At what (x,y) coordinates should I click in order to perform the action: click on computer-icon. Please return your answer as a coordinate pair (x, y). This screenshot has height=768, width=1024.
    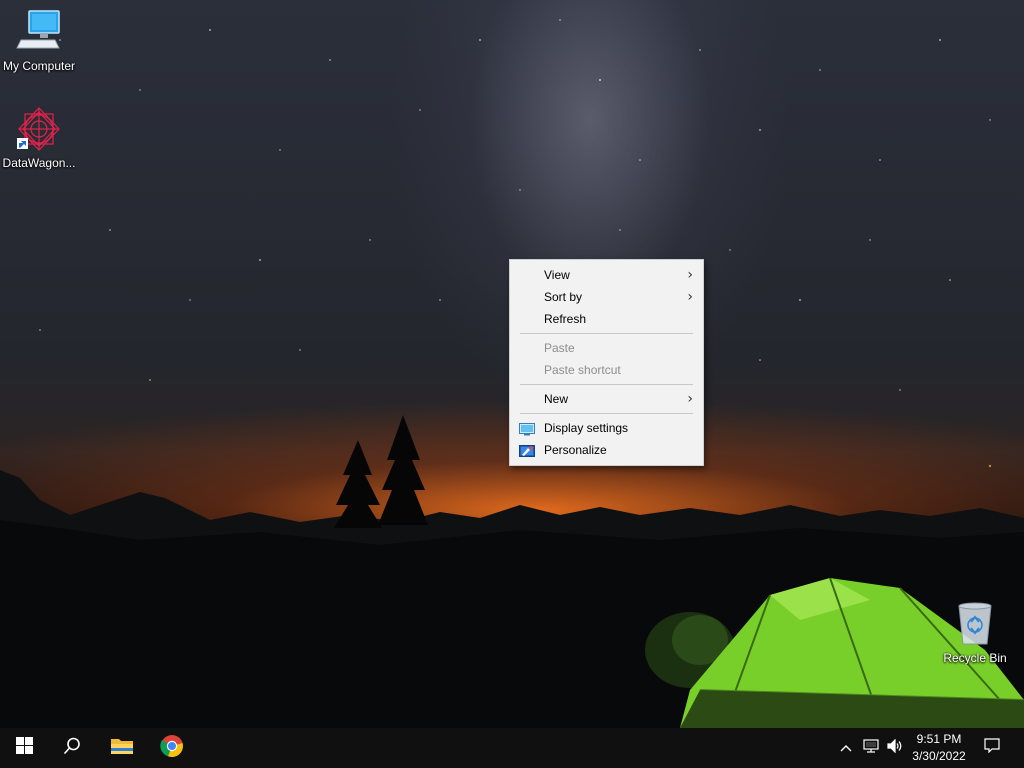
    Looking at the image, I should click on (39, 32).